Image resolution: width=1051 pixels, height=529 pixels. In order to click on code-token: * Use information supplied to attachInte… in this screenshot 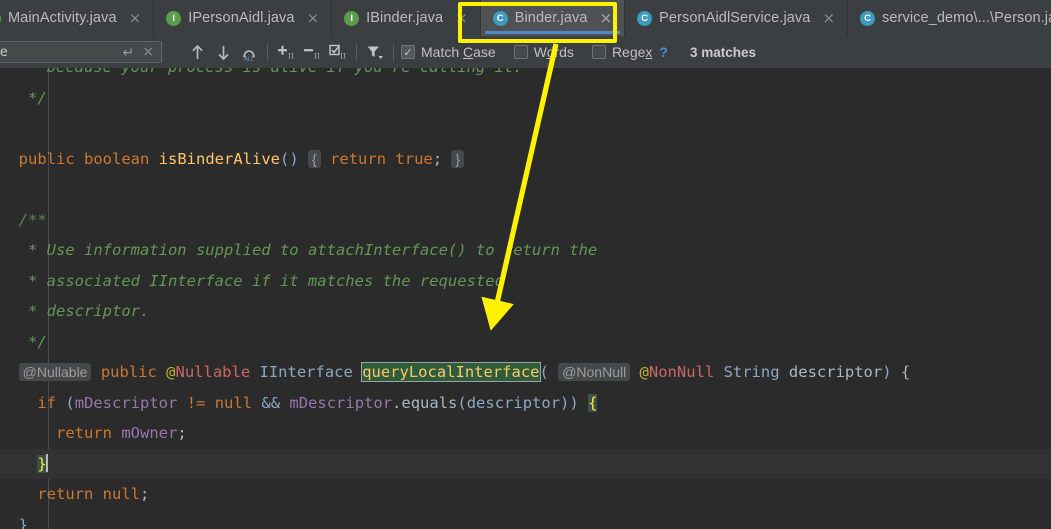, I will do `click(299, 250)`.